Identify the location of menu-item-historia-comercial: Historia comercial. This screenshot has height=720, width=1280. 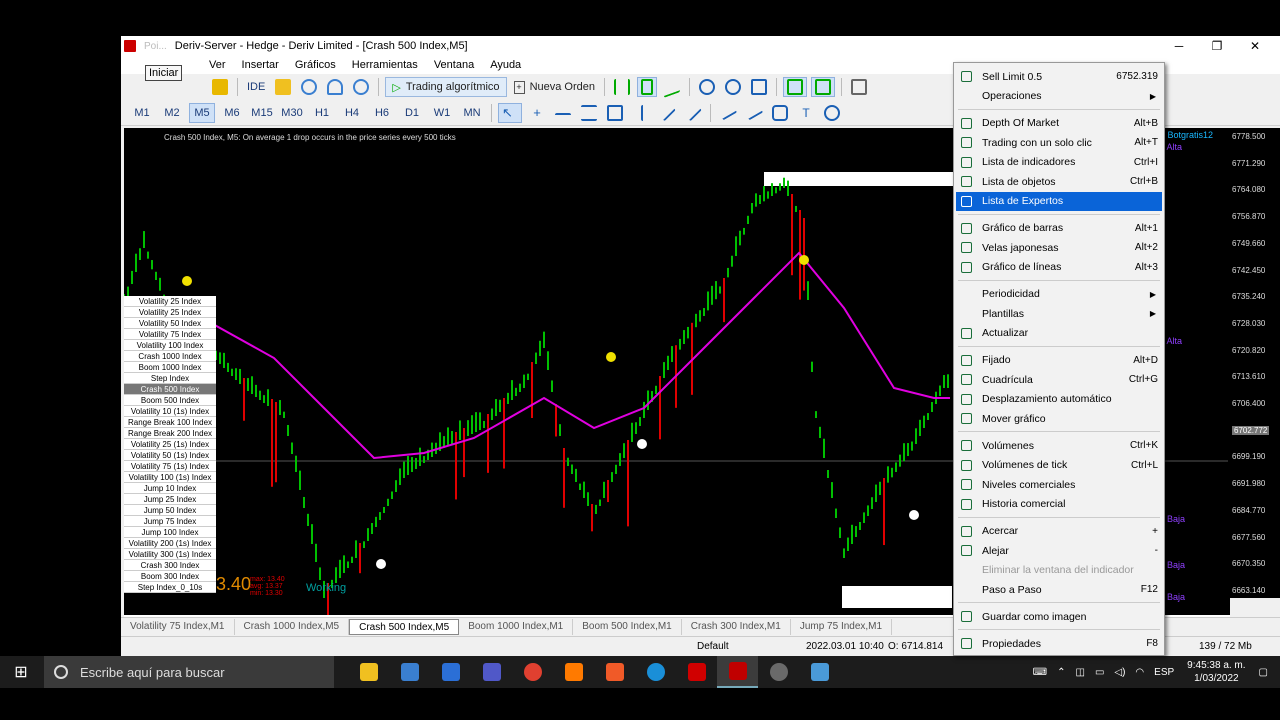
(1059, 504).